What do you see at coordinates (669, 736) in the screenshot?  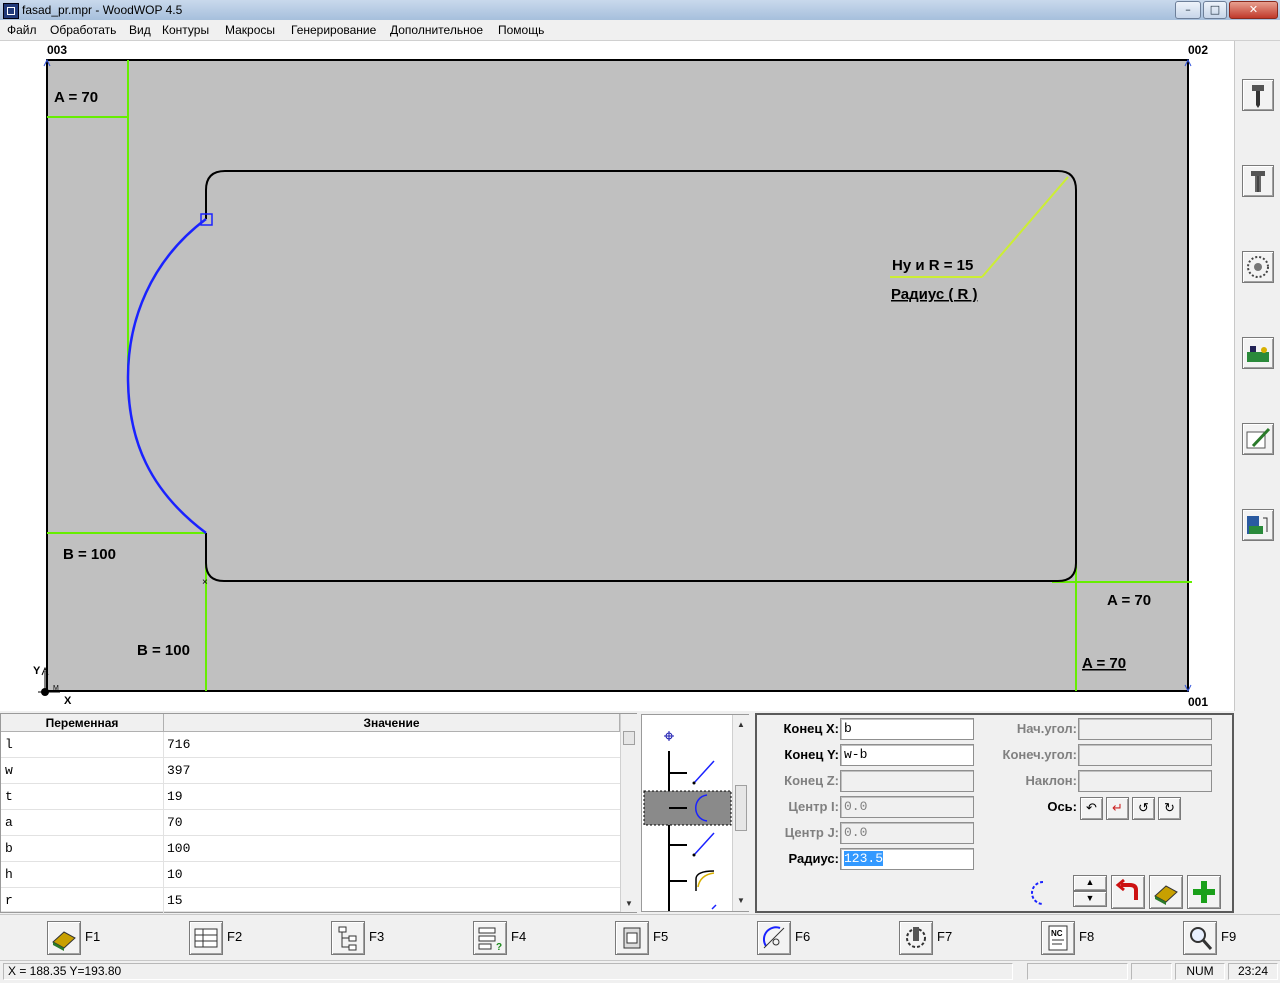 I see `tree-start-point-icon` at bounding box center [669, 736].